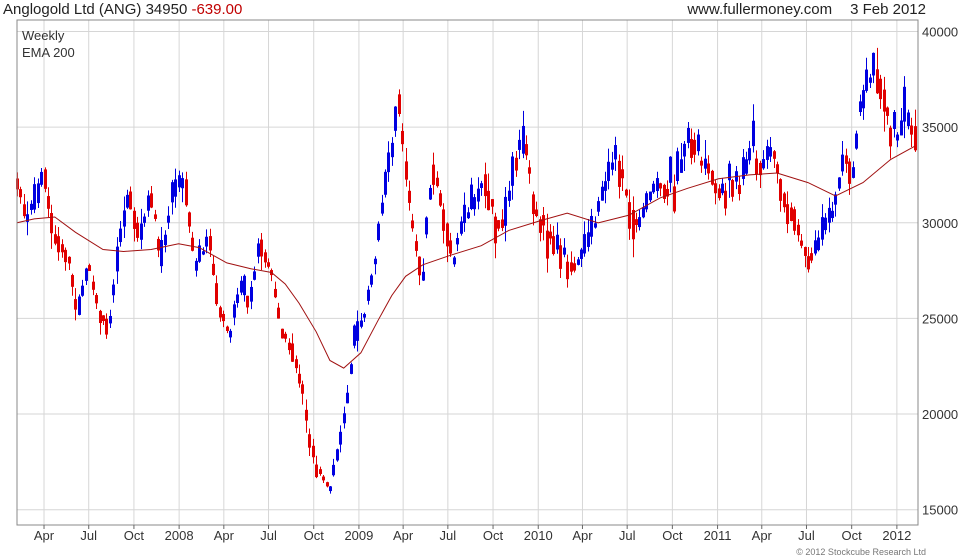 The image size is (980, 560). I want to click on y-tick-label: 20000, so click(940, 414).